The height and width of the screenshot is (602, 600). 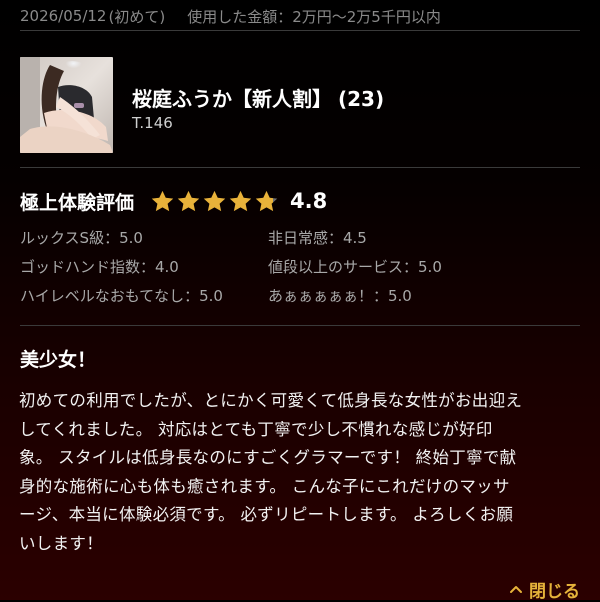 I want to click on review-line: ージ、本当に体験必須です。 必ずリピートします。 よろしくお願, so click(x=266, y=514).